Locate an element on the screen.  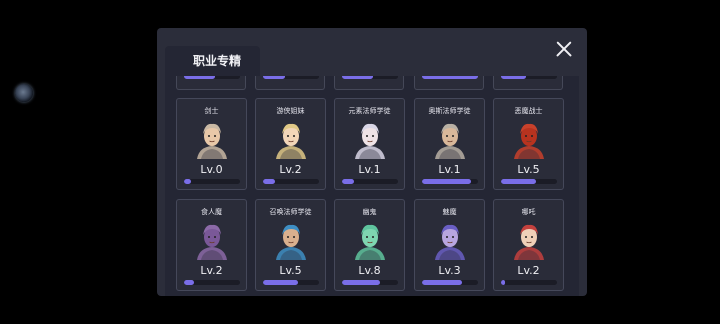
profession-card: 食人魔 Lv.2 is located at coordinates (211, 245).